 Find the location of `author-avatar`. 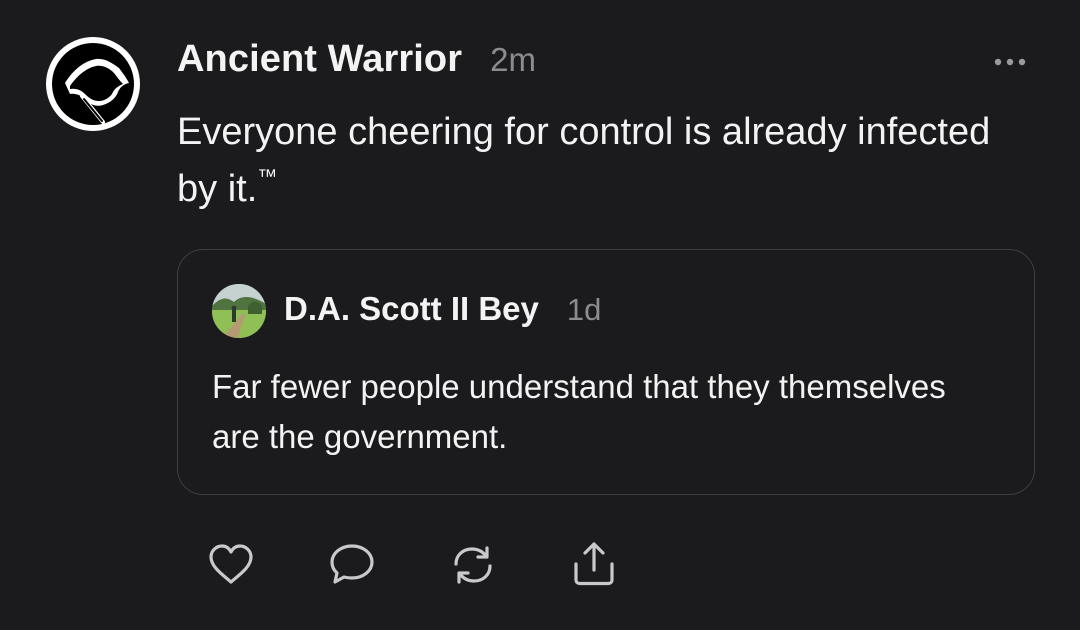

author-avatar is located at coordinates (93, 84).